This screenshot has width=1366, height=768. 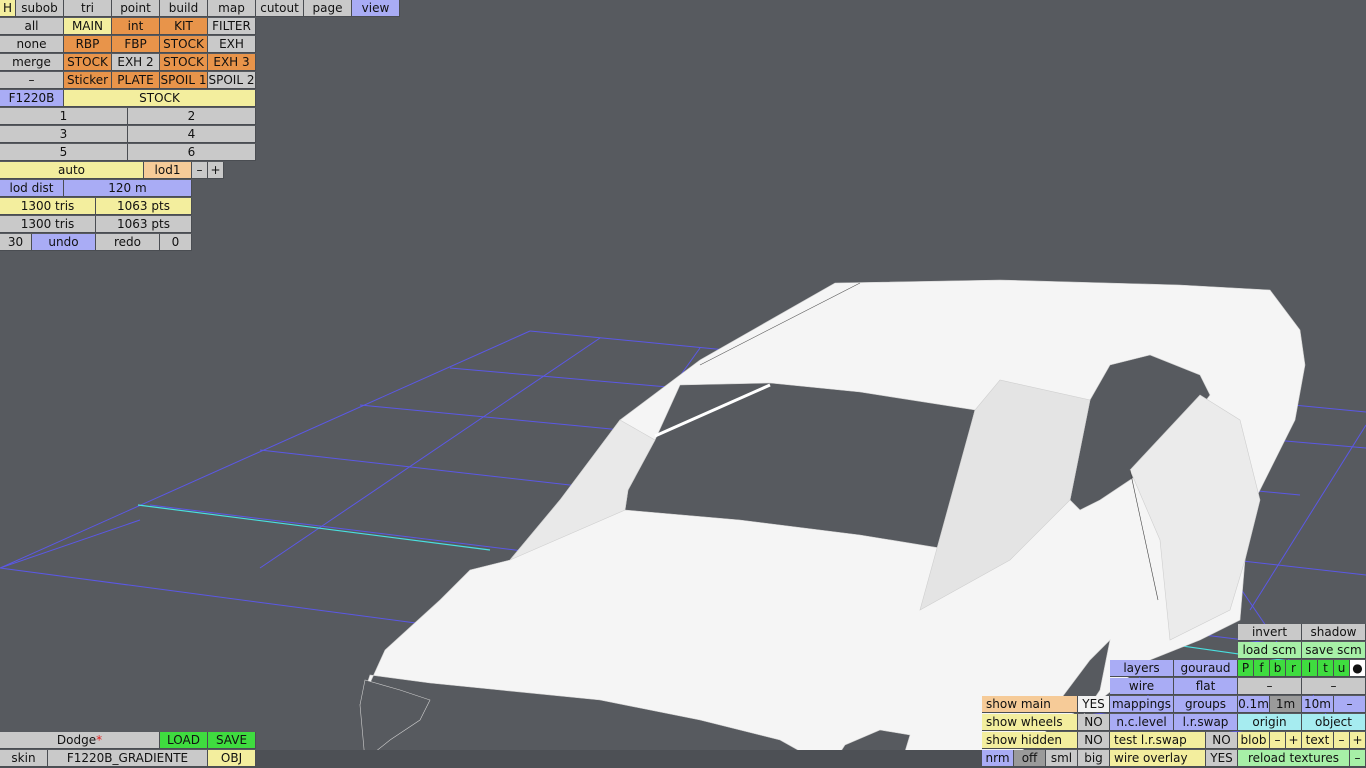 I want to click on part-filter: FILTER, so click(x=232, y=26).